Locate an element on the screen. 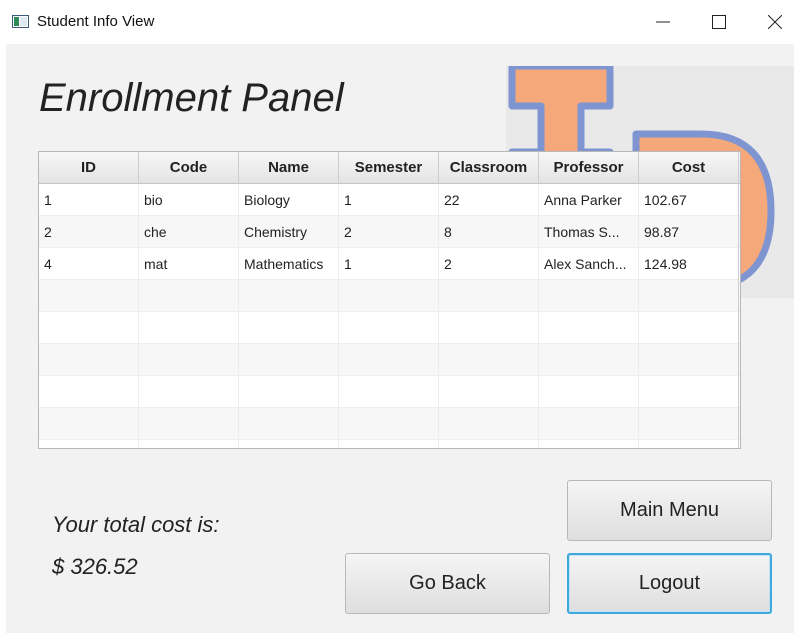 Image resolution: width=794 pixels, height=633 pixels. cell-id: 4 is located at coordinates (89, 264).